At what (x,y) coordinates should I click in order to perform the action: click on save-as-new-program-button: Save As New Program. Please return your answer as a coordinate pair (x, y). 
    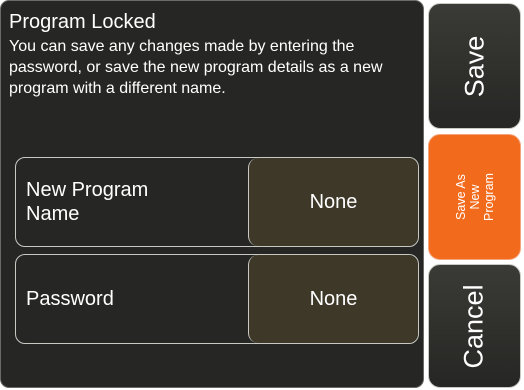
    Looking at the image, I should click on (474, 197).